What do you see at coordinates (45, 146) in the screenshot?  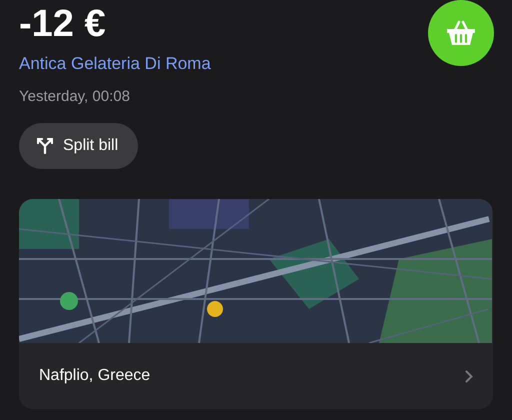 I see `split-icon` at bounding box center [45, 146].